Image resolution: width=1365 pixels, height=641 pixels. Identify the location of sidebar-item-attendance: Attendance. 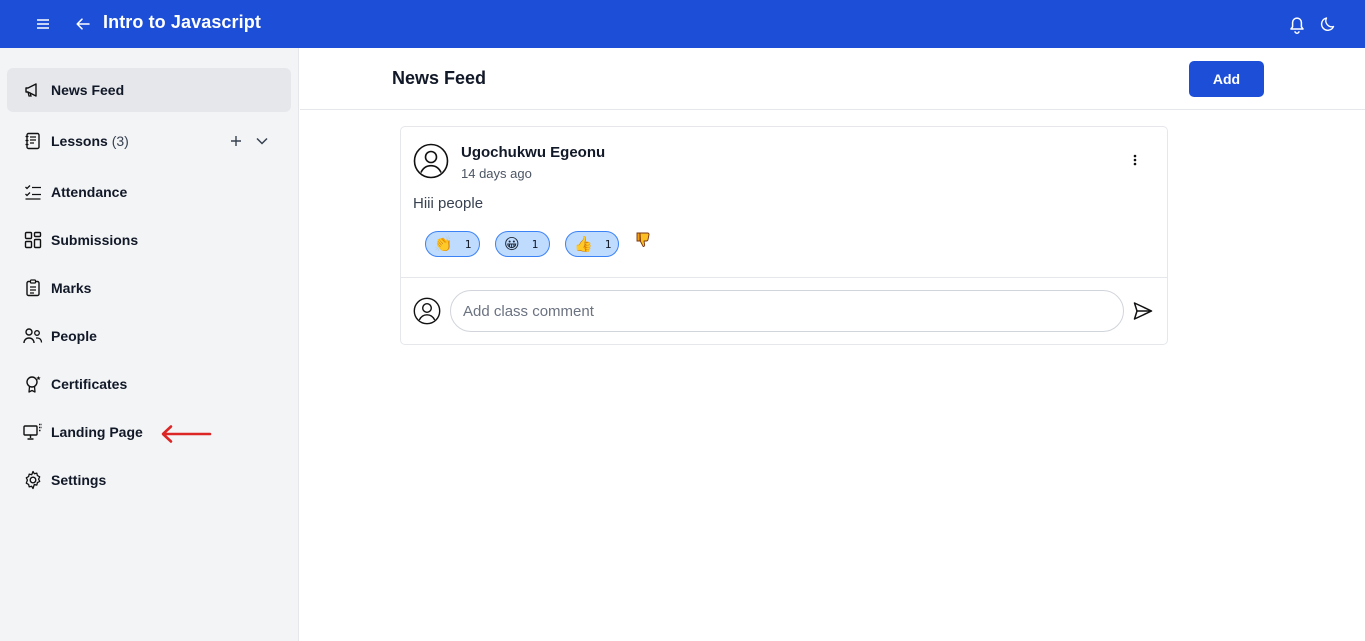
(149, 192).